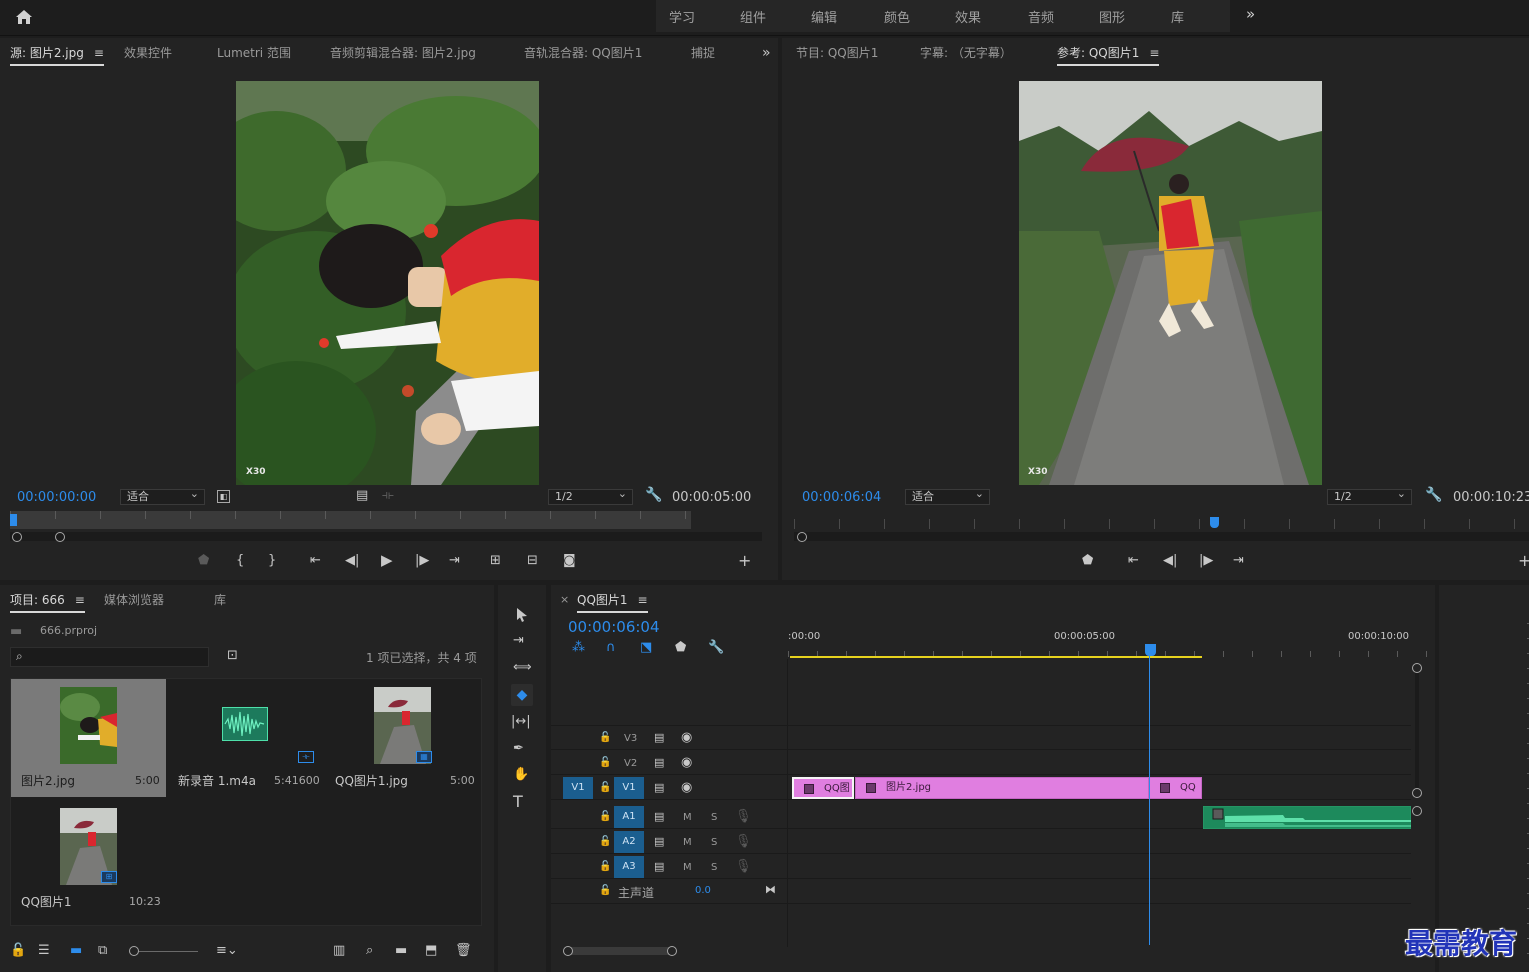  What do you see at coordinates (495, 561) in the screenshot?
I see `insert-icon: ⊞` at bounding box center [495, 561].